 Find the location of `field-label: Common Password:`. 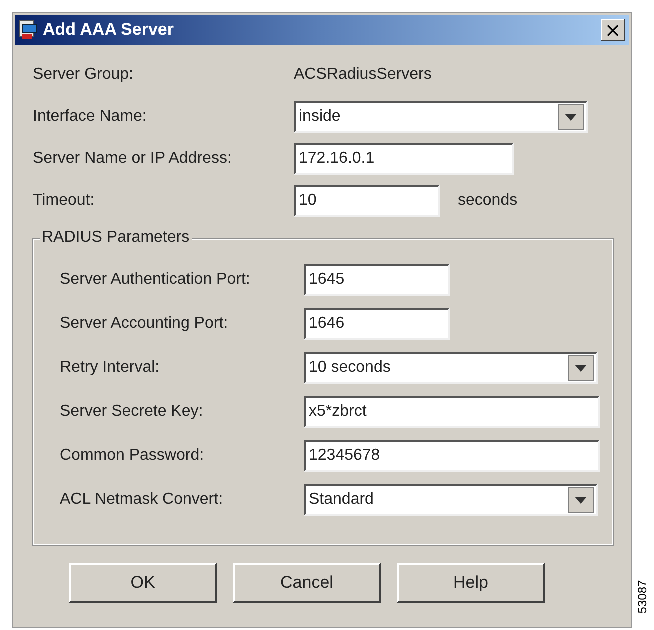

field-label: Common Password: is located at coordinates (133, 456).